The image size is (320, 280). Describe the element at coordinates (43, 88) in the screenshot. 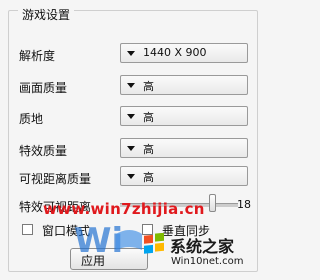

I see `setting-label: 画面质量` at that location.